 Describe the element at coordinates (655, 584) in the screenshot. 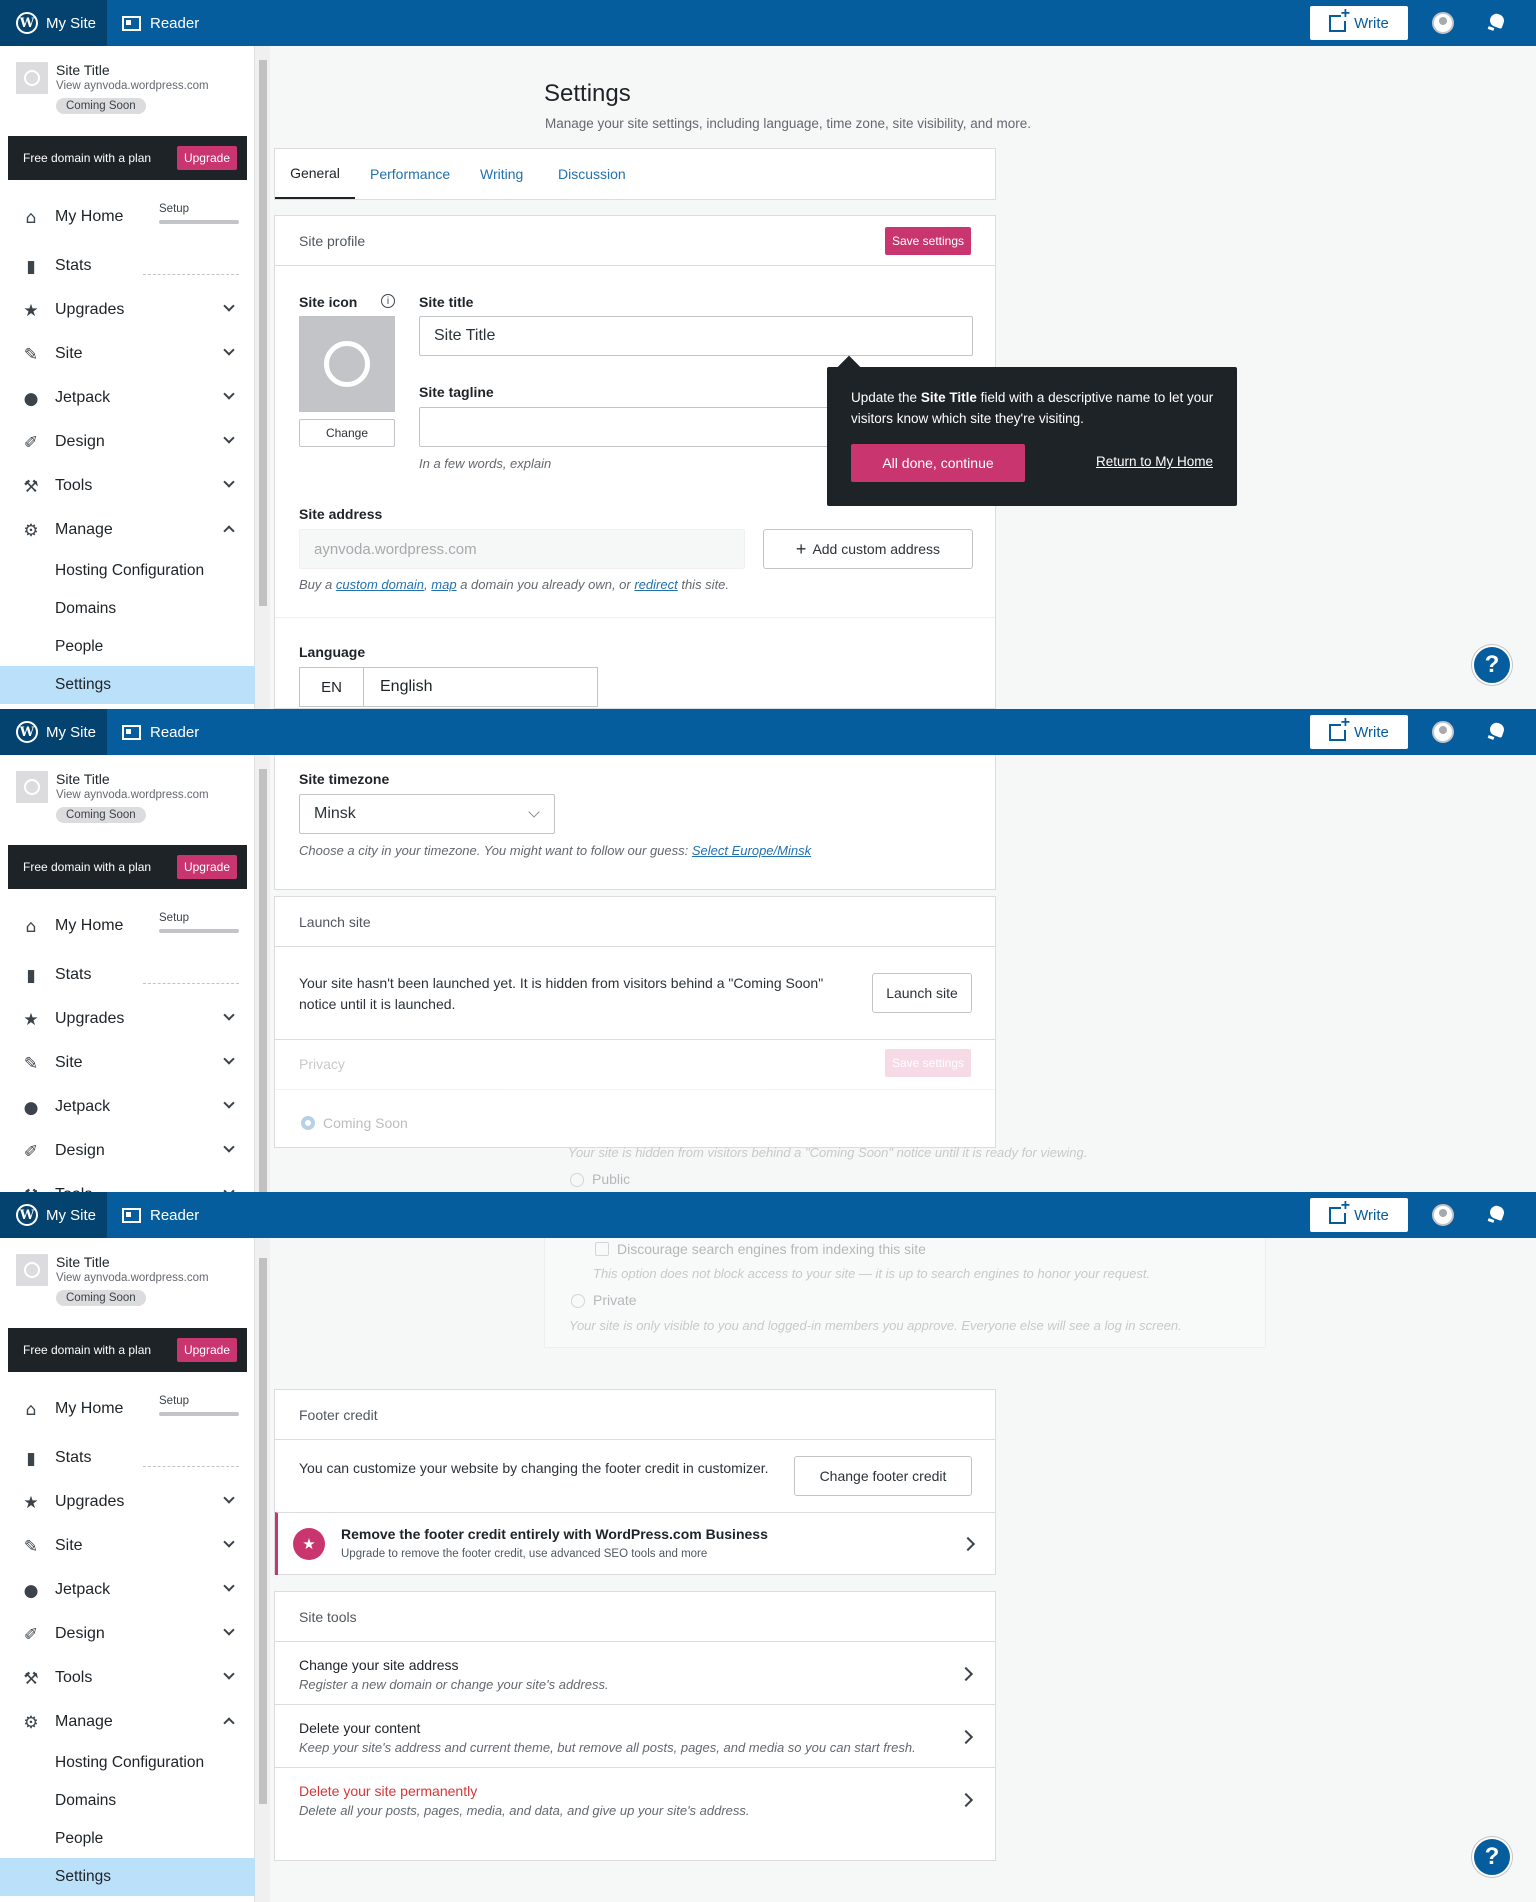

I see `redirect-link: redirect` at that location.